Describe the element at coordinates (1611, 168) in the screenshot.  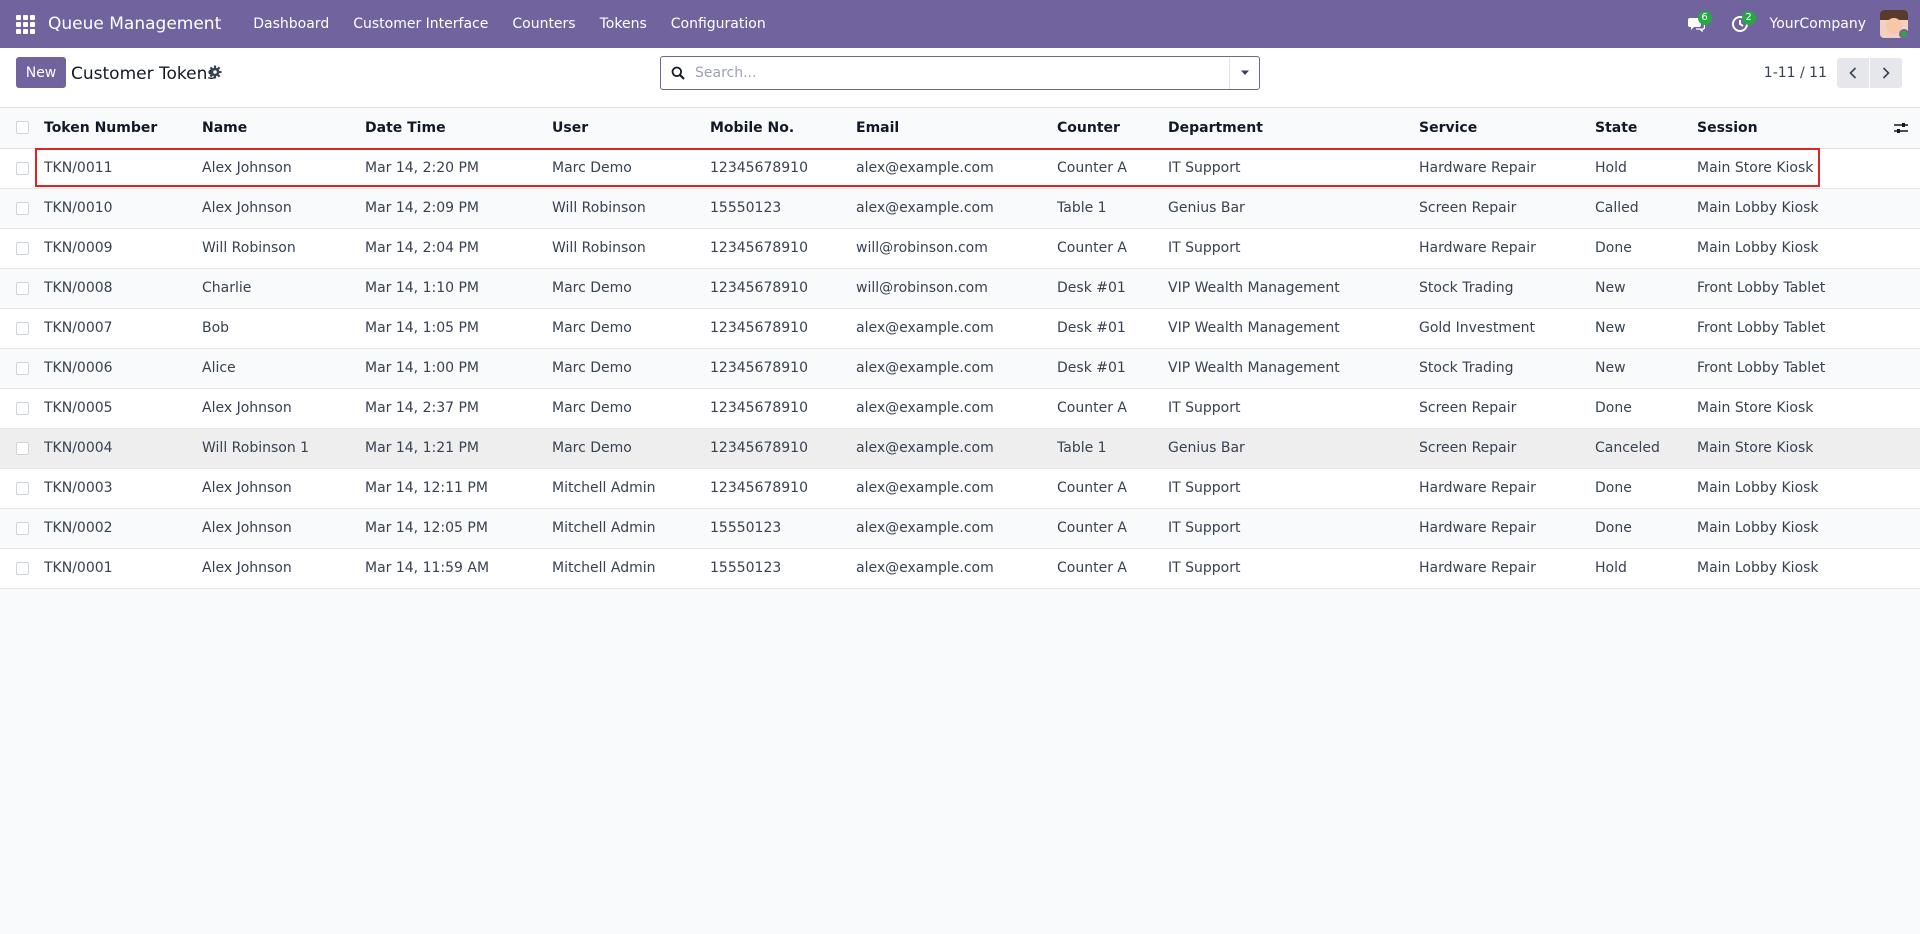
I see `table-cell: Hold` at that location.